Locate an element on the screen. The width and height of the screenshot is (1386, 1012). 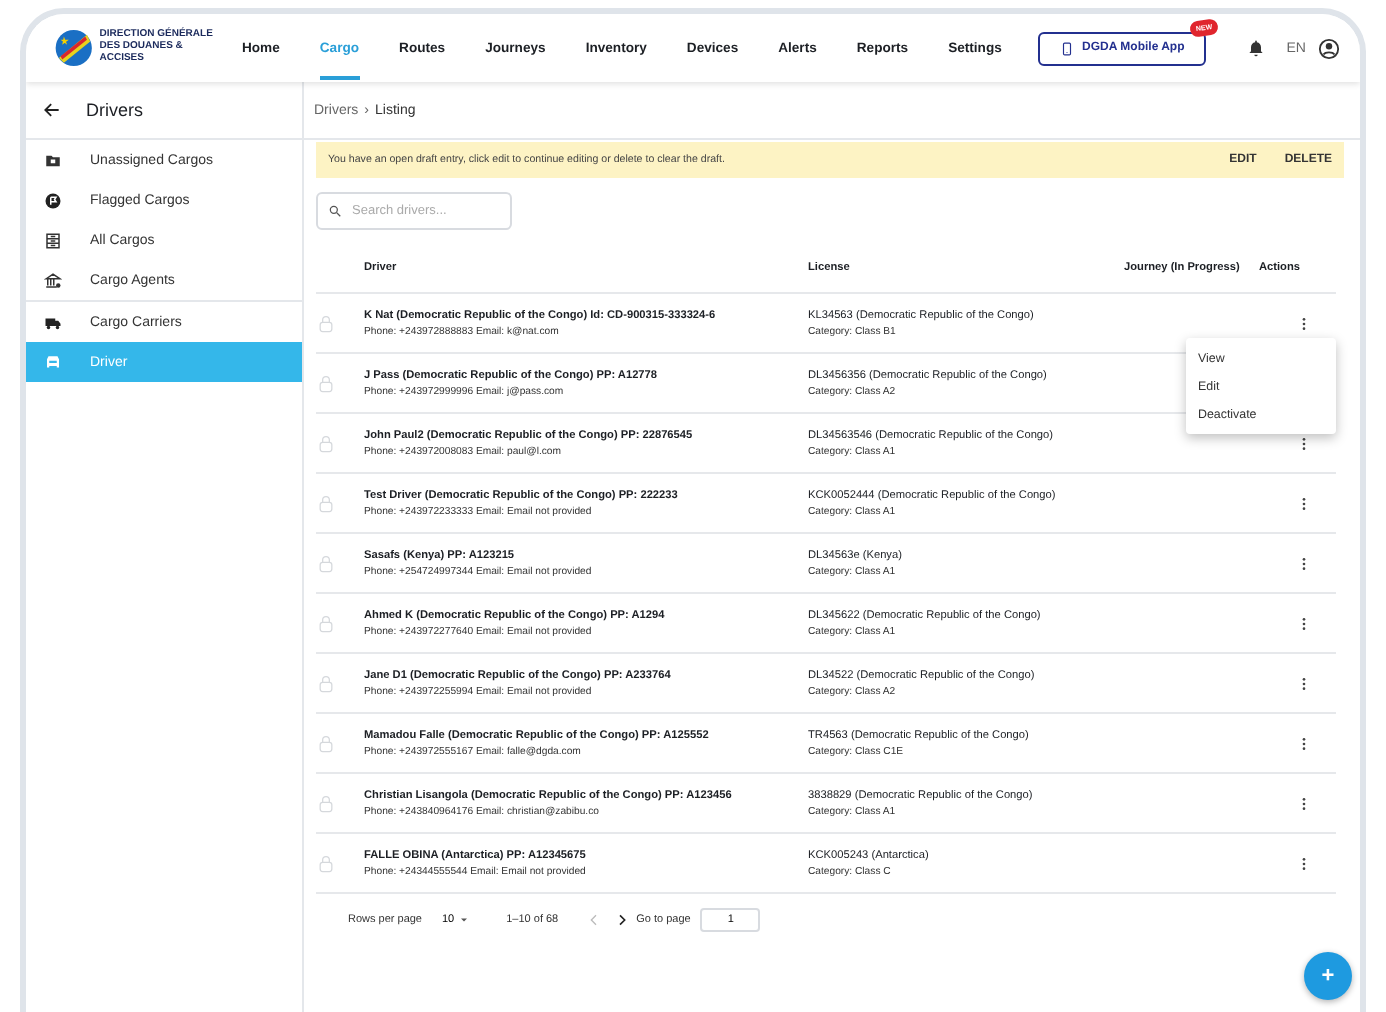
sidebar-title: Drivers is located at coordinates (114, 110).